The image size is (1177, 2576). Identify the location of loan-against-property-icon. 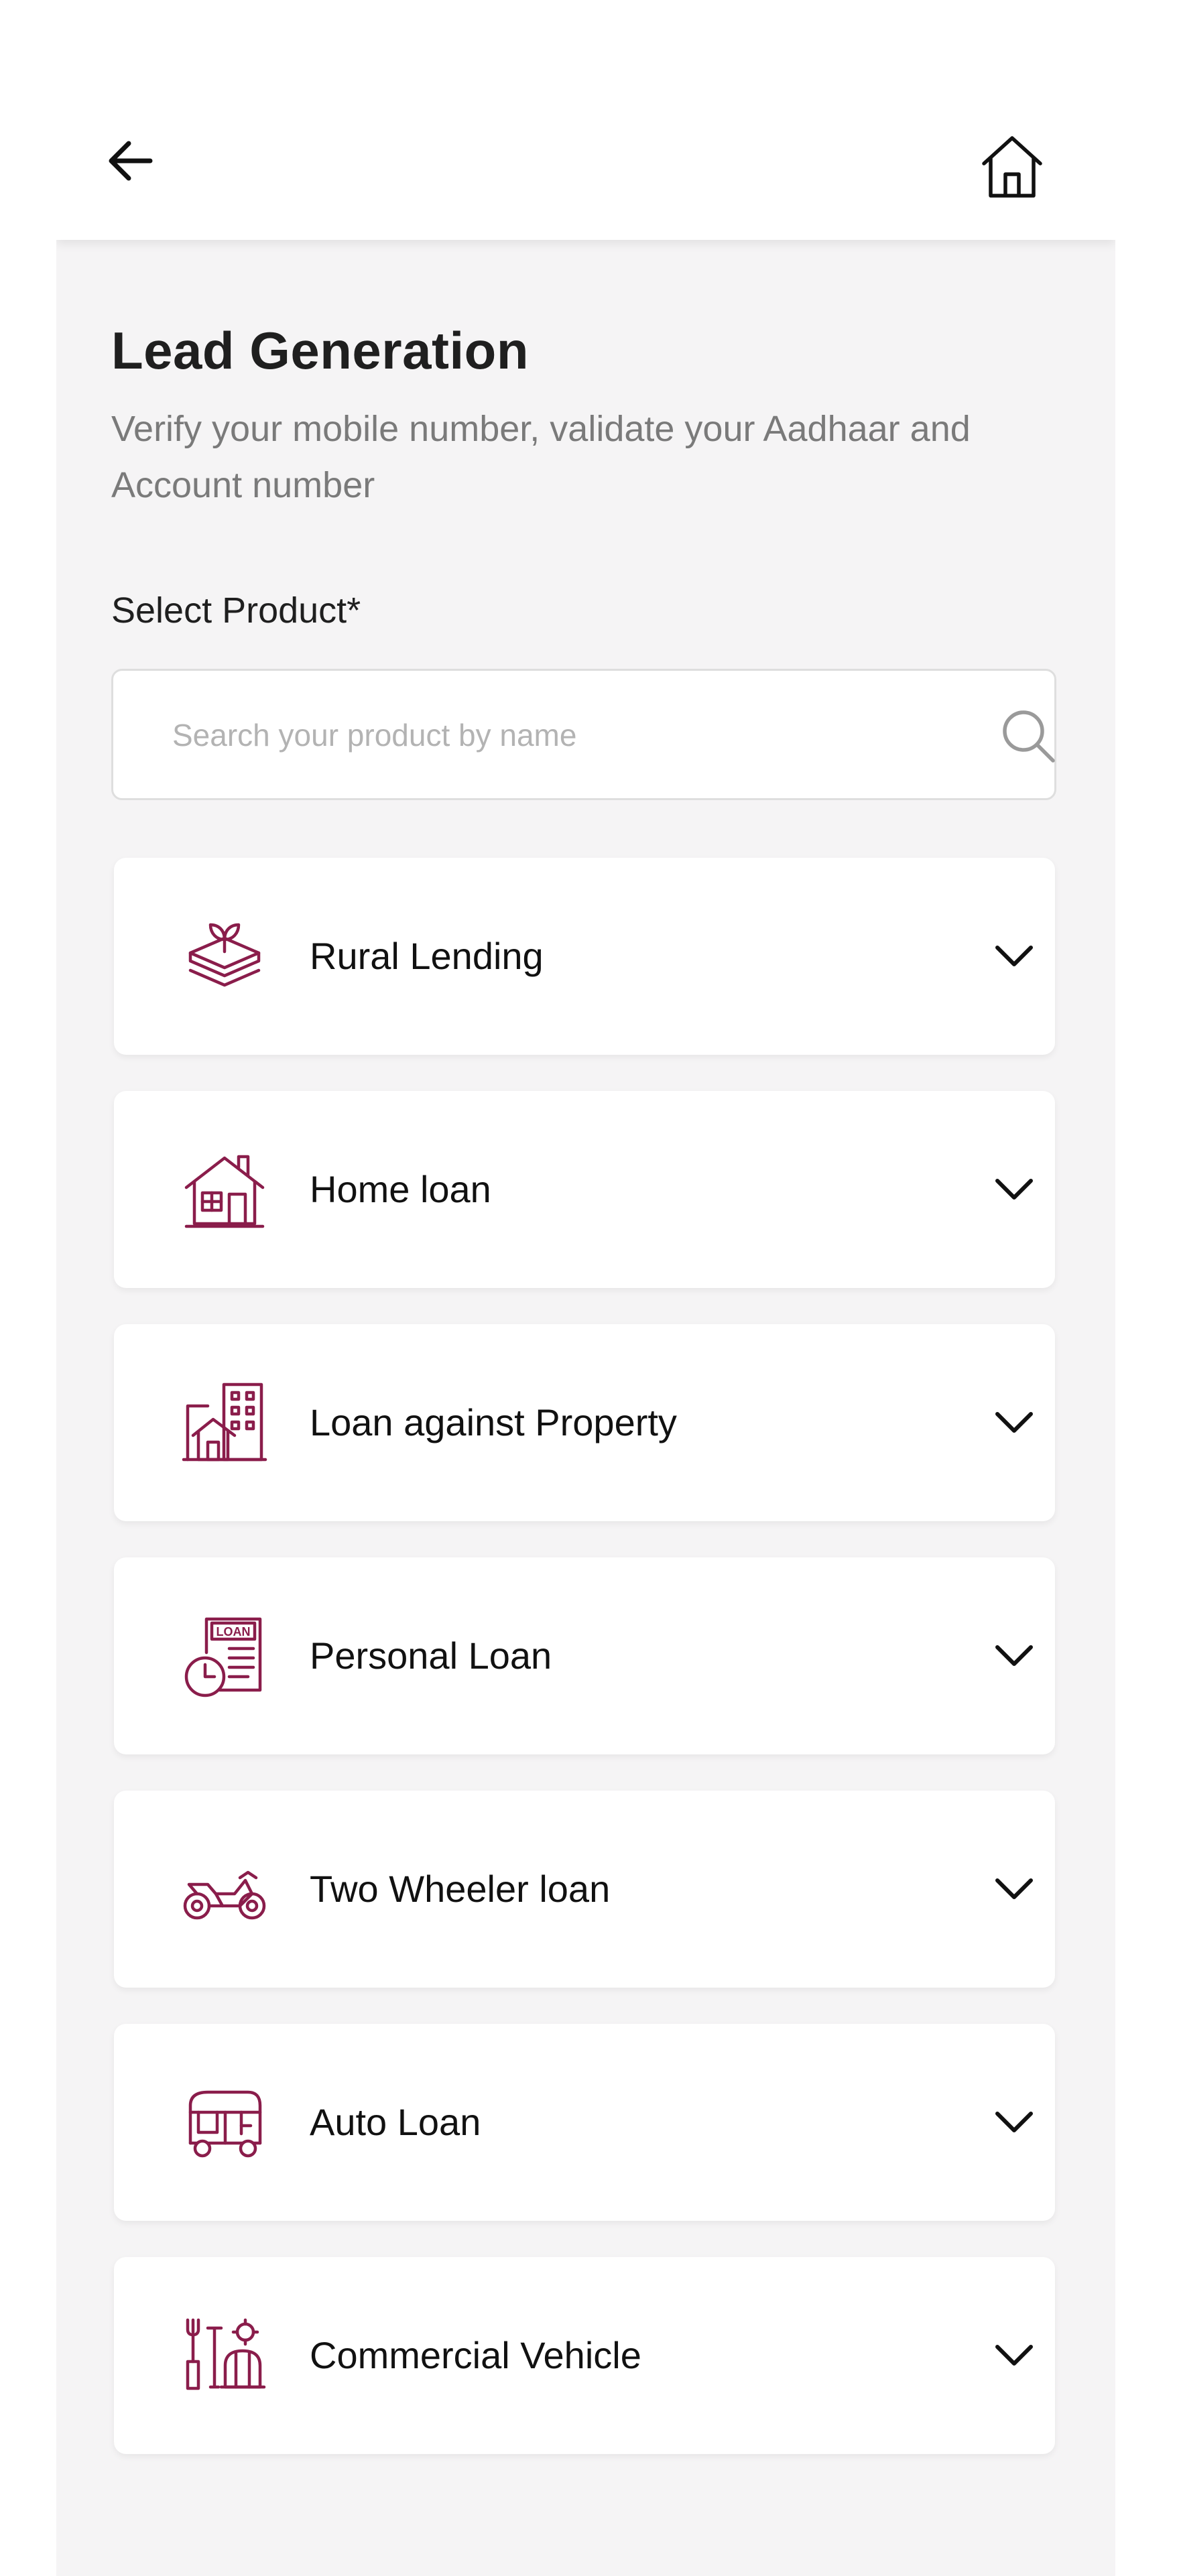
(224, 1422).